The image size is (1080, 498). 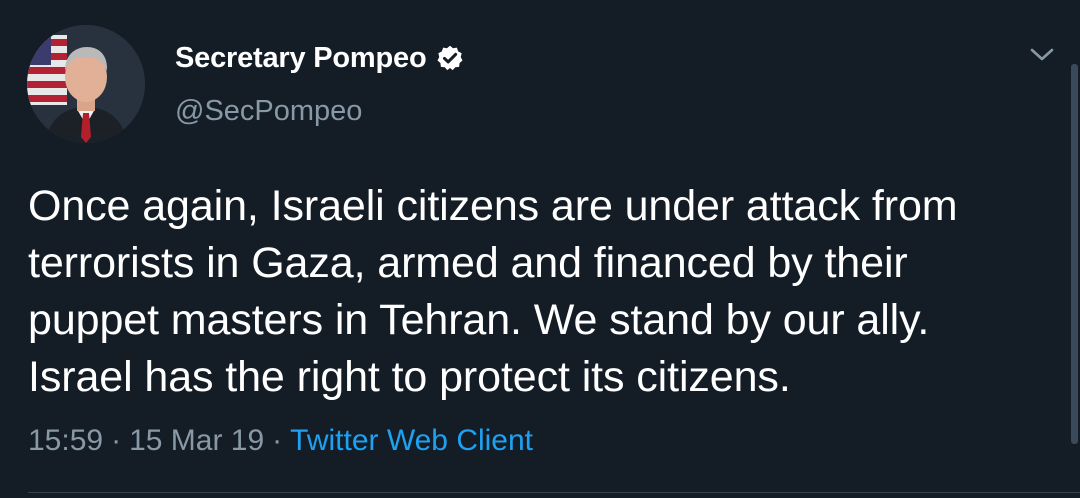 I want to click on tweet-source-link: Twitter Web Client, so click(x=411, y=440).